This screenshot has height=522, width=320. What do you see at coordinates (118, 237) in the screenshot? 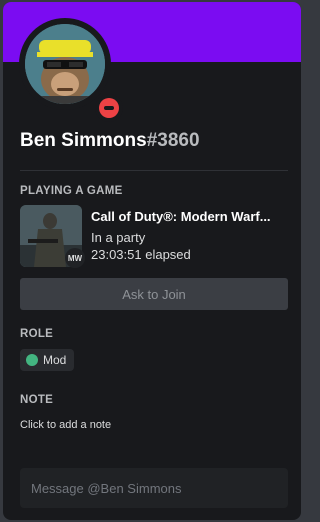
I see `game-state: In a party` at bounding box center [118, 237].